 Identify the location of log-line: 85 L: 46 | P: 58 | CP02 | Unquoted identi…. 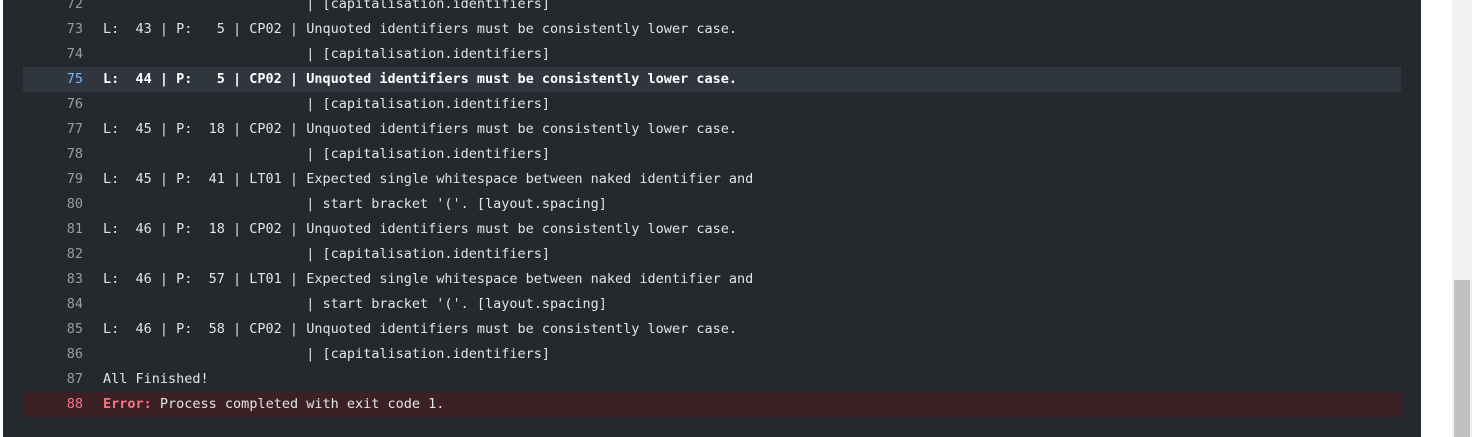
(712, 329).